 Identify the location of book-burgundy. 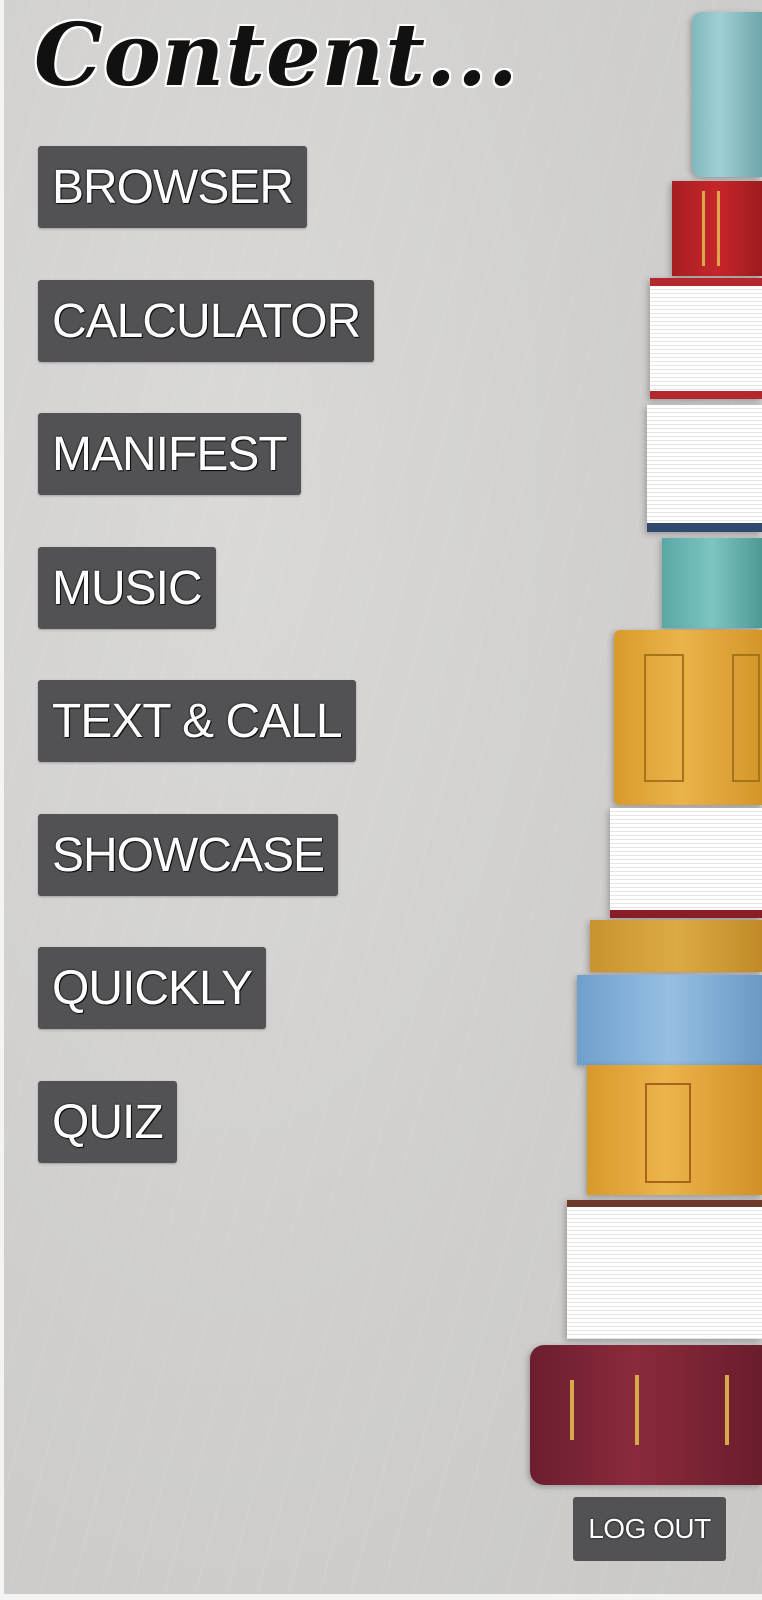
(646, 1415).